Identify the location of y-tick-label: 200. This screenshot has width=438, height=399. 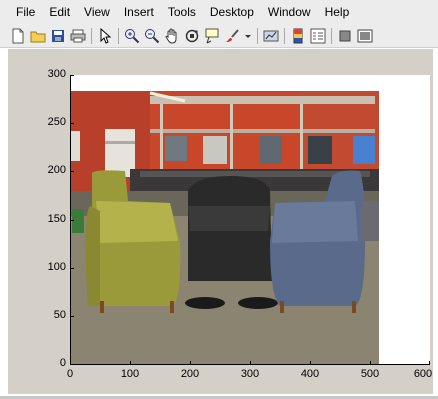
(56, 170).